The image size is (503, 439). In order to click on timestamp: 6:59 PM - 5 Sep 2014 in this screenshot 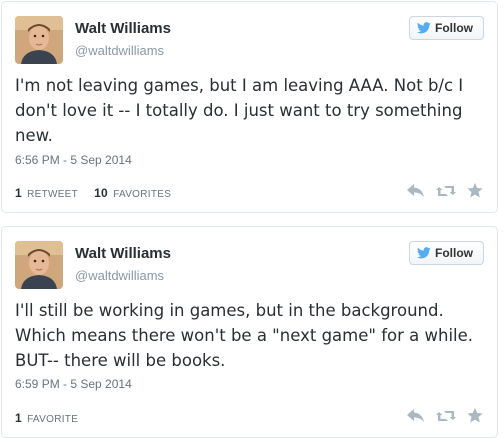, I will do `click(73, 384)`.